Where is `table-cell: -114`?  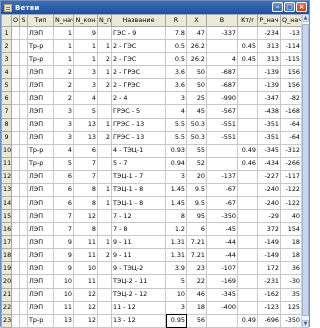
table-cell: -114 is located at coordinates (291, 46).